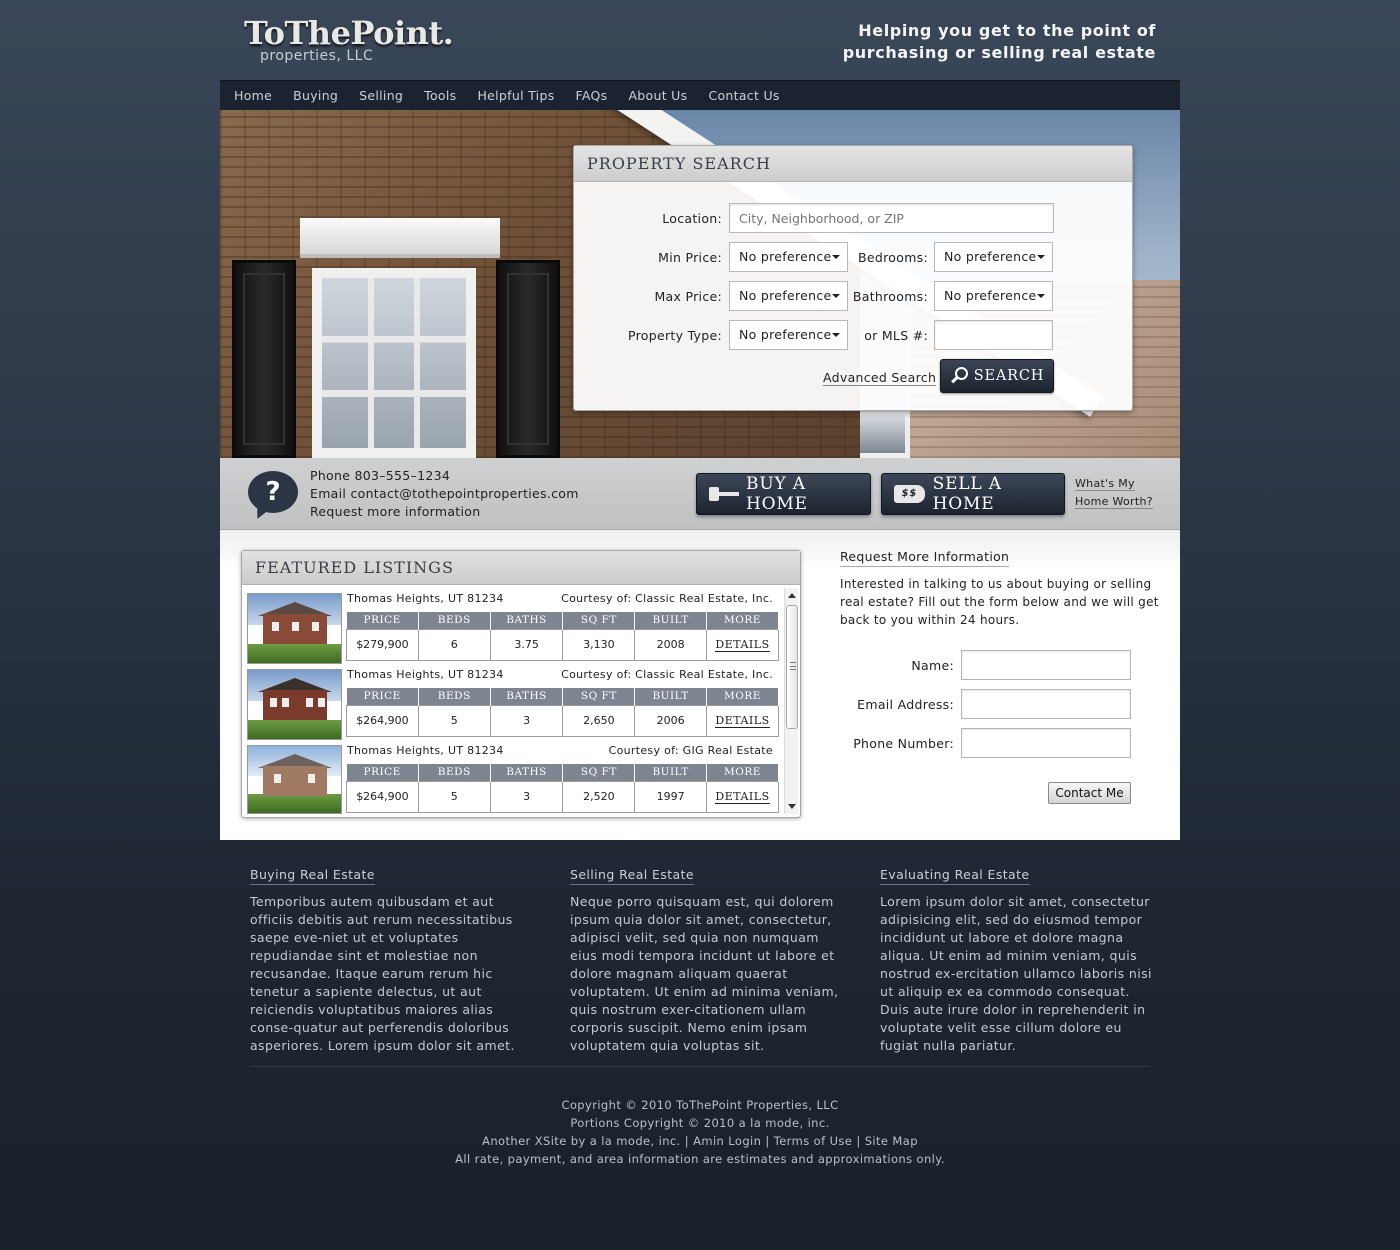  Describe the element at coordinates (993, 296) in the screenshot. I see `bathrooms-select: No preference` at that location.